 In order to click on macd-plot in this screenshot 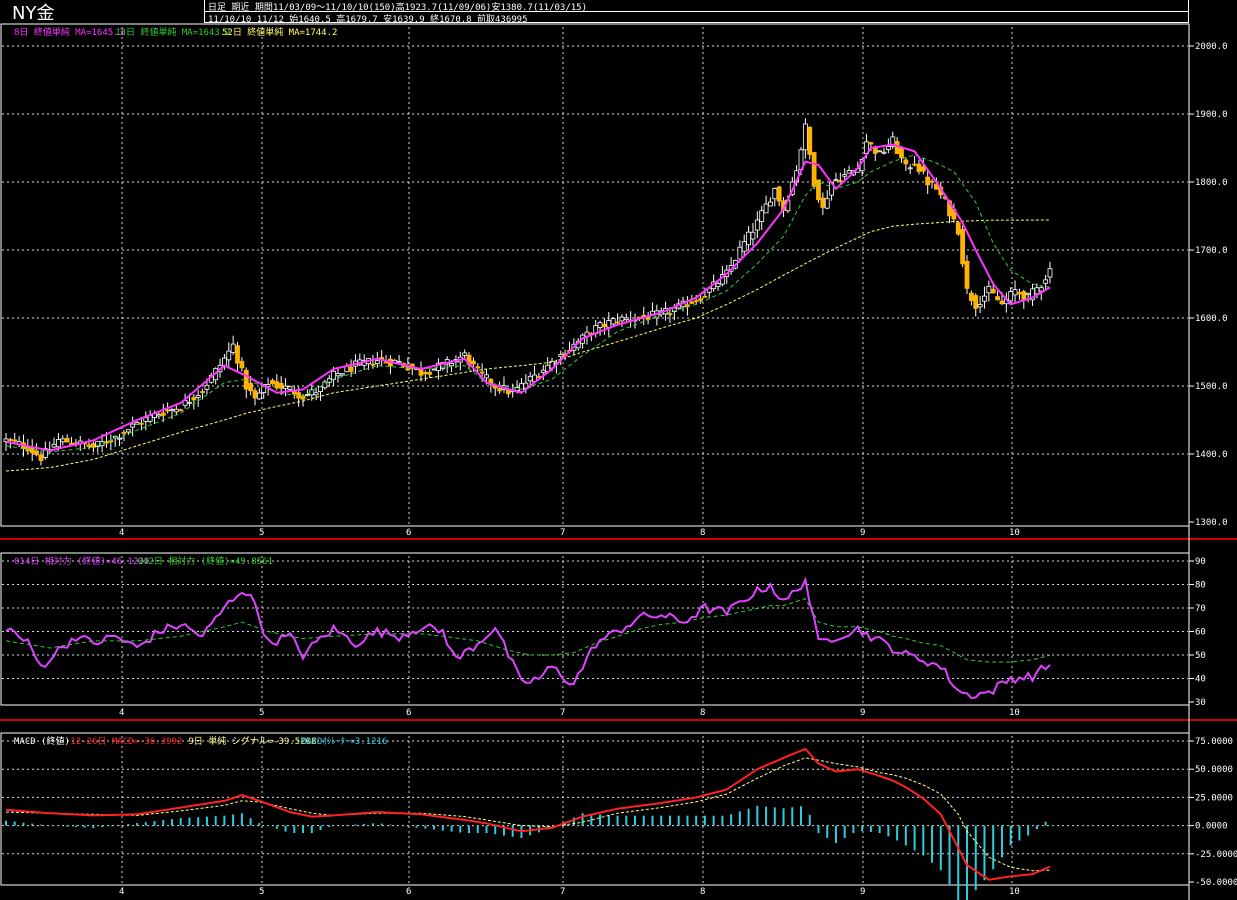, I will do `click(528, 823)`.